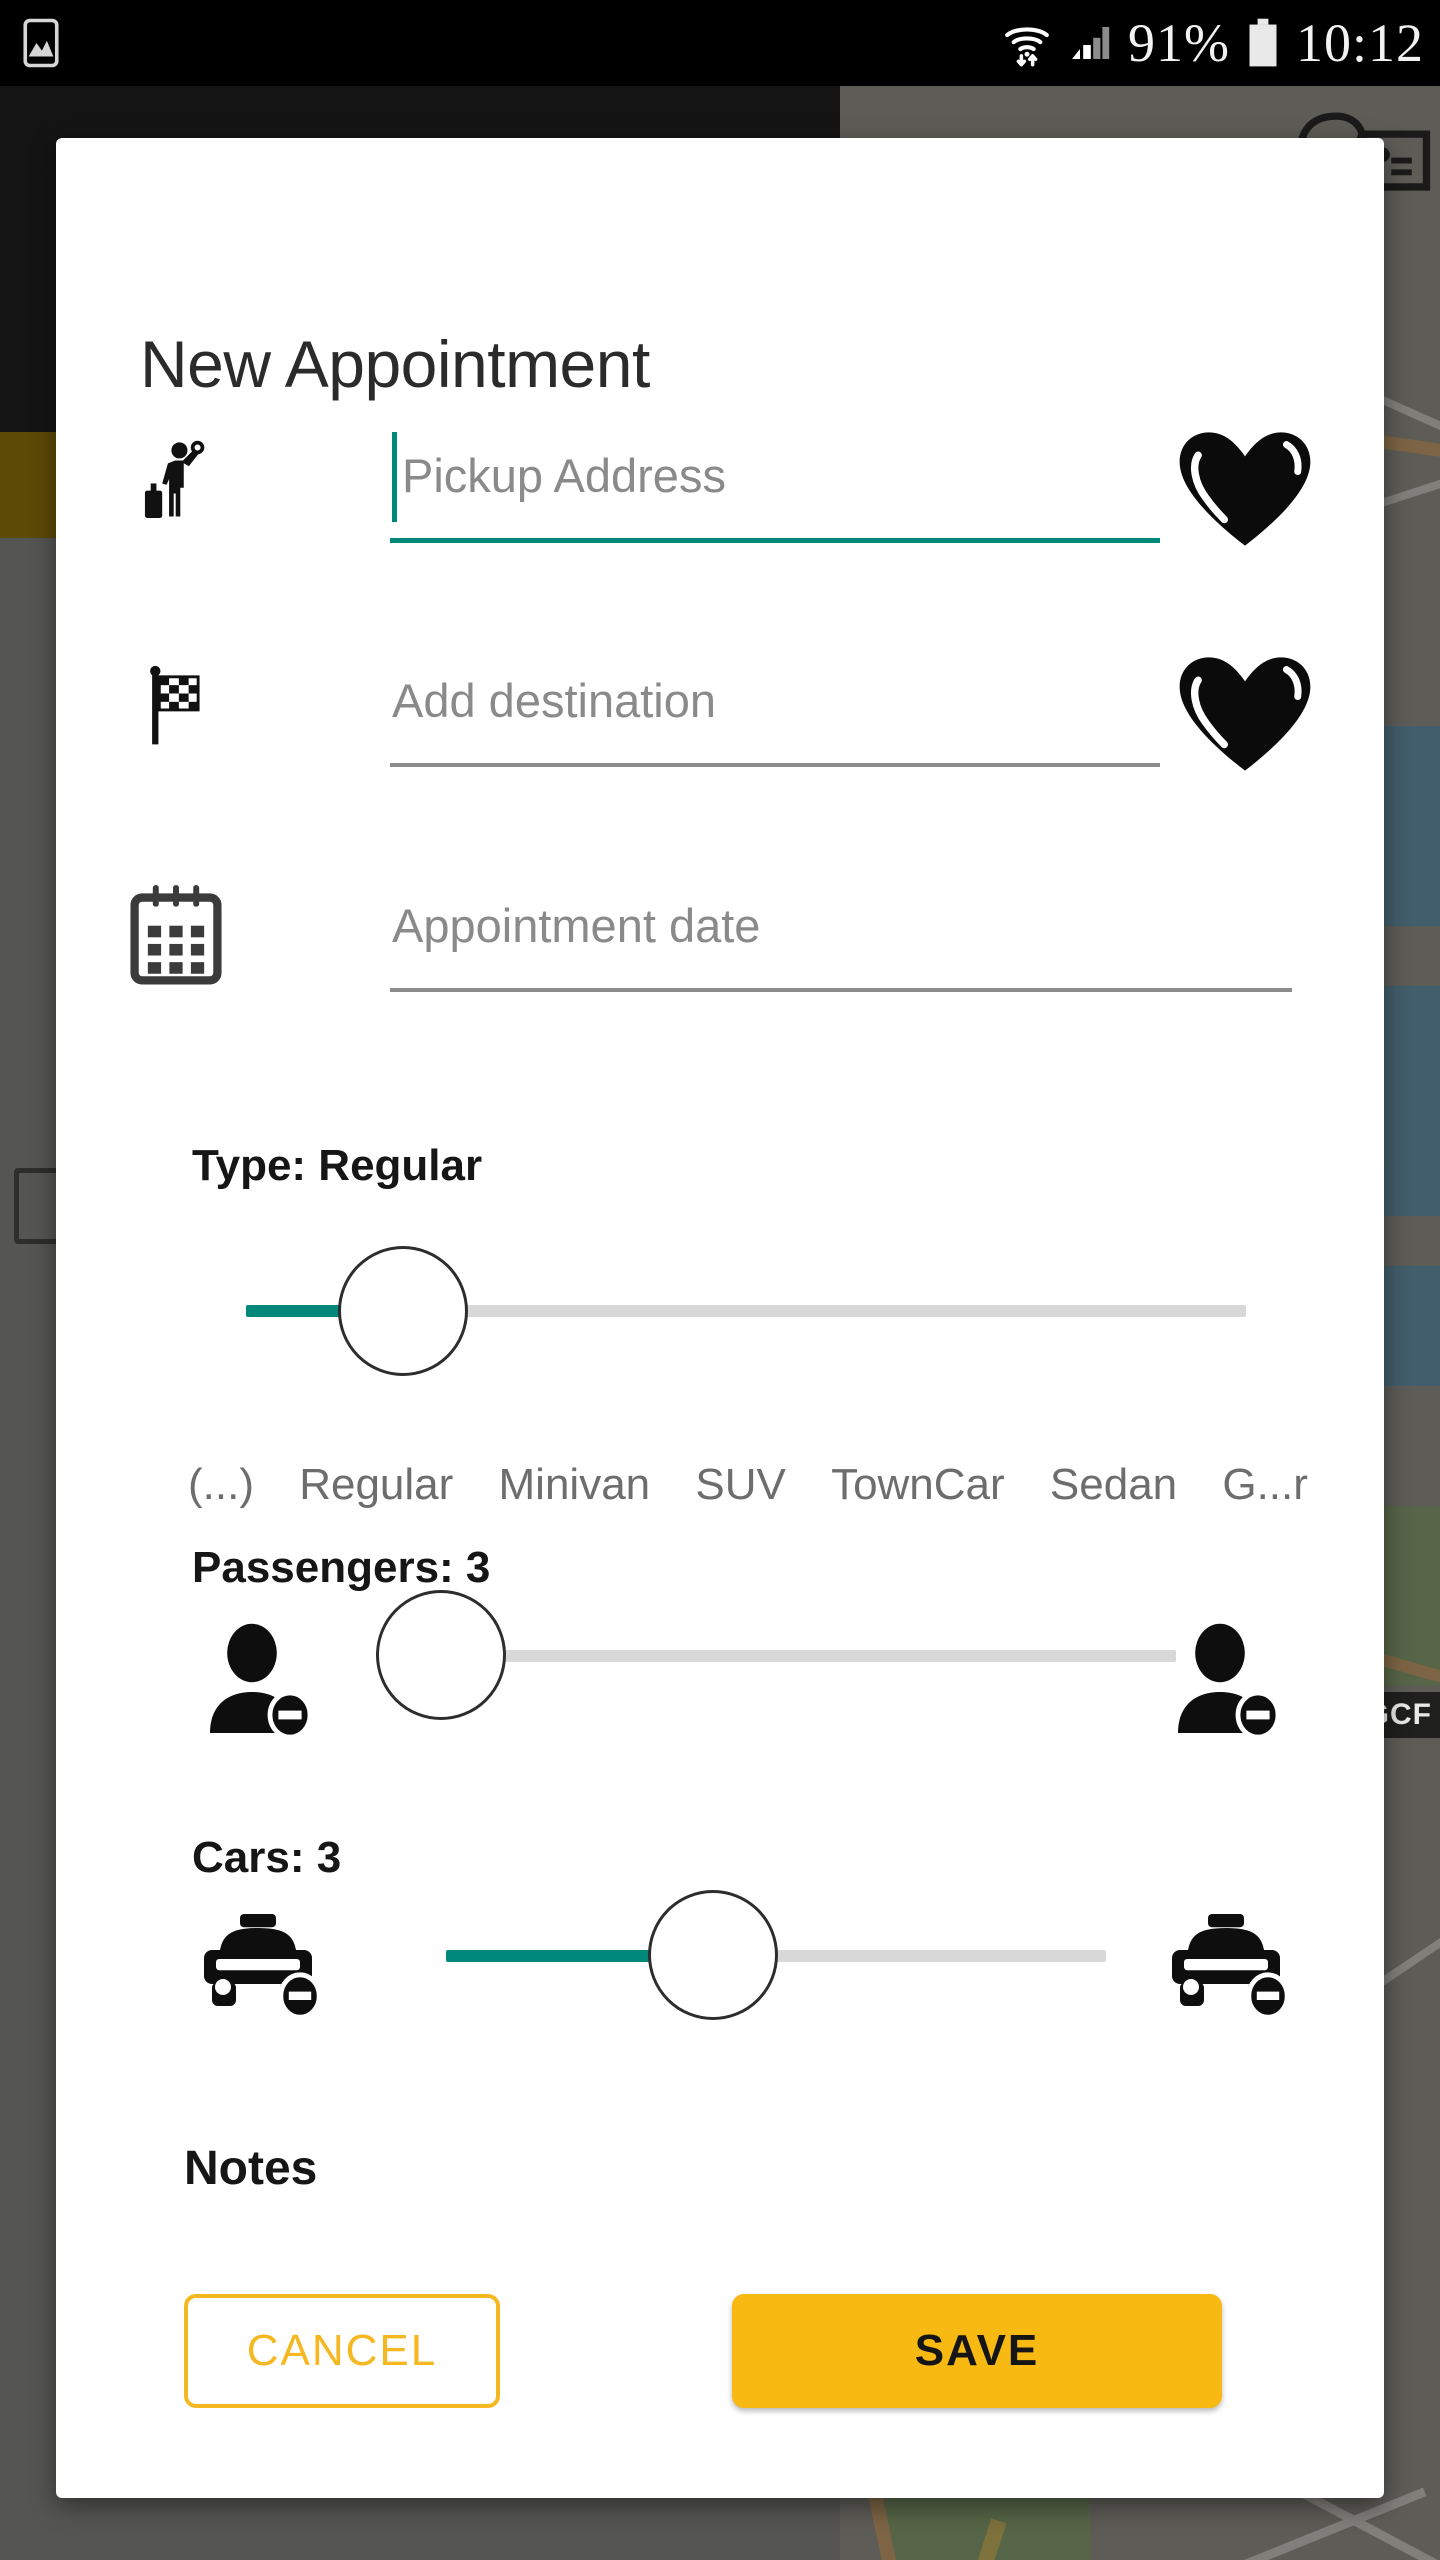 Image resolution: width=1440 pixels, height=2560 pixels. What do you see at coordinates (1263, 42) in the screenshot?
I see `battery-icon` at bounding box center [1263, 42].